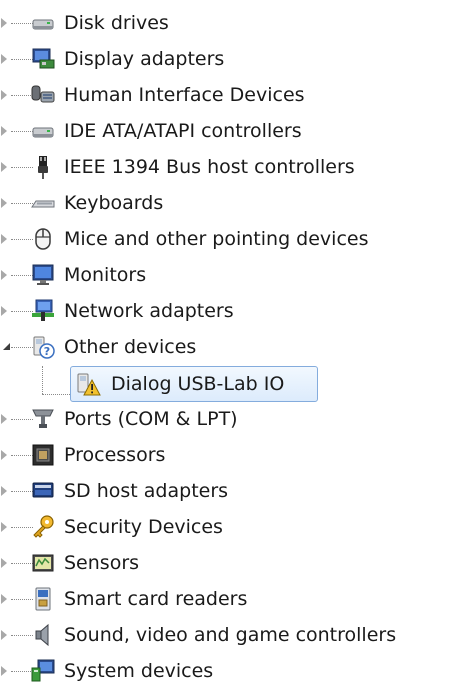 The height and width of the screenshot is (694, 450). What do you see at coordinates (43, 239) in the screenshot?
I see `mouse-icon` at bounding box center [43, 239].